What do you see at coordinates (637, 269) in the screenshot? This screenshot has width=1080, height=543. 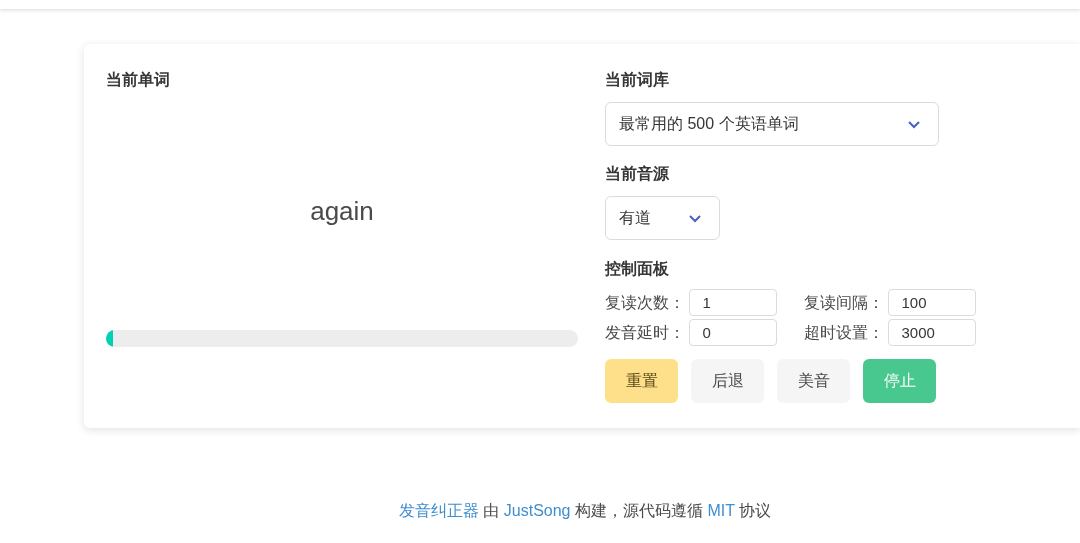 I see `section-heading: 控制面板` at bounding box center [637, 269].